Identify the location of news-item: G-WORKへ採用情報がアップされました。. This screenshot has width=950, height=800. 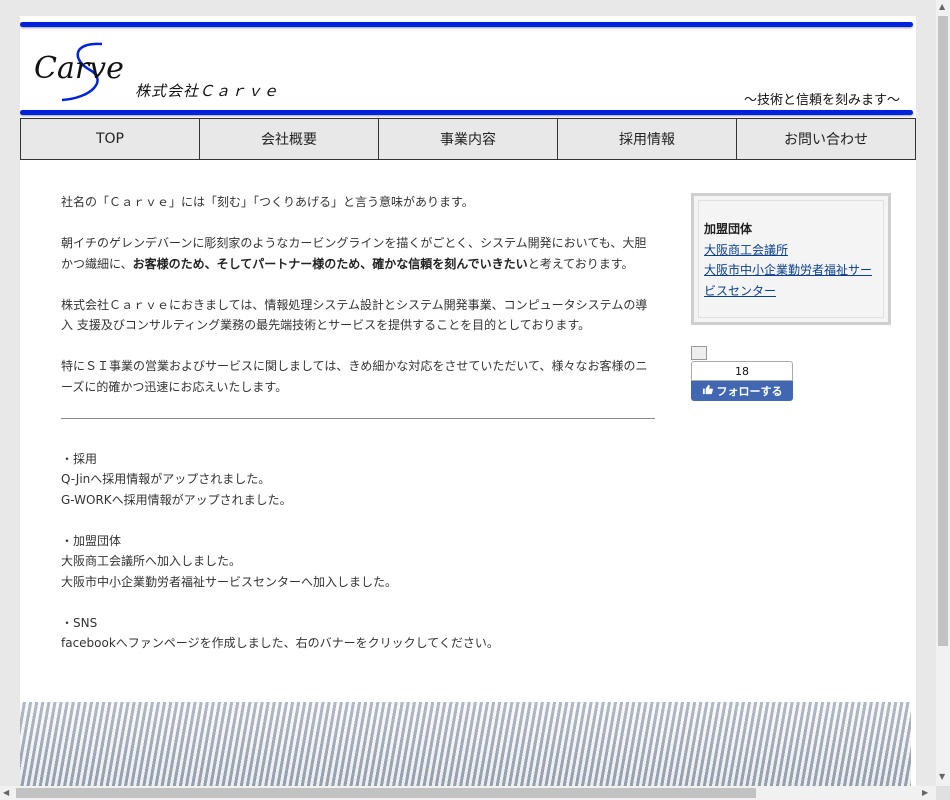
(176, 499).